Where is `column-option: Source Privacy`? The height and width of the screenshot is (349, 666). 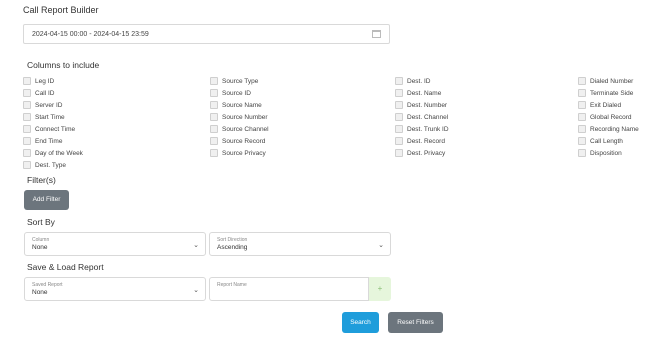 column-option: Source Privacy is located at coordinates (238, 153).